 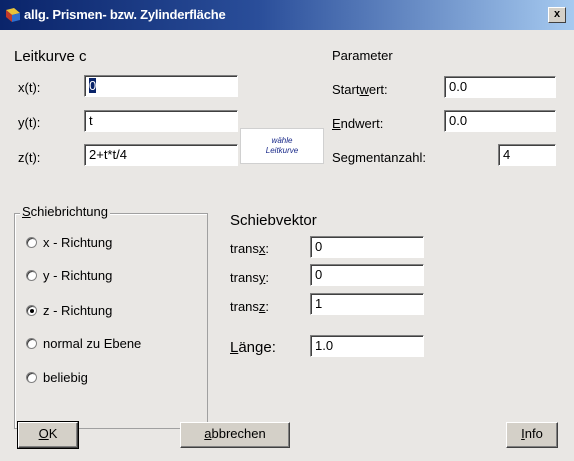 I want to click on close-button: x, so click(x=557, y=15).